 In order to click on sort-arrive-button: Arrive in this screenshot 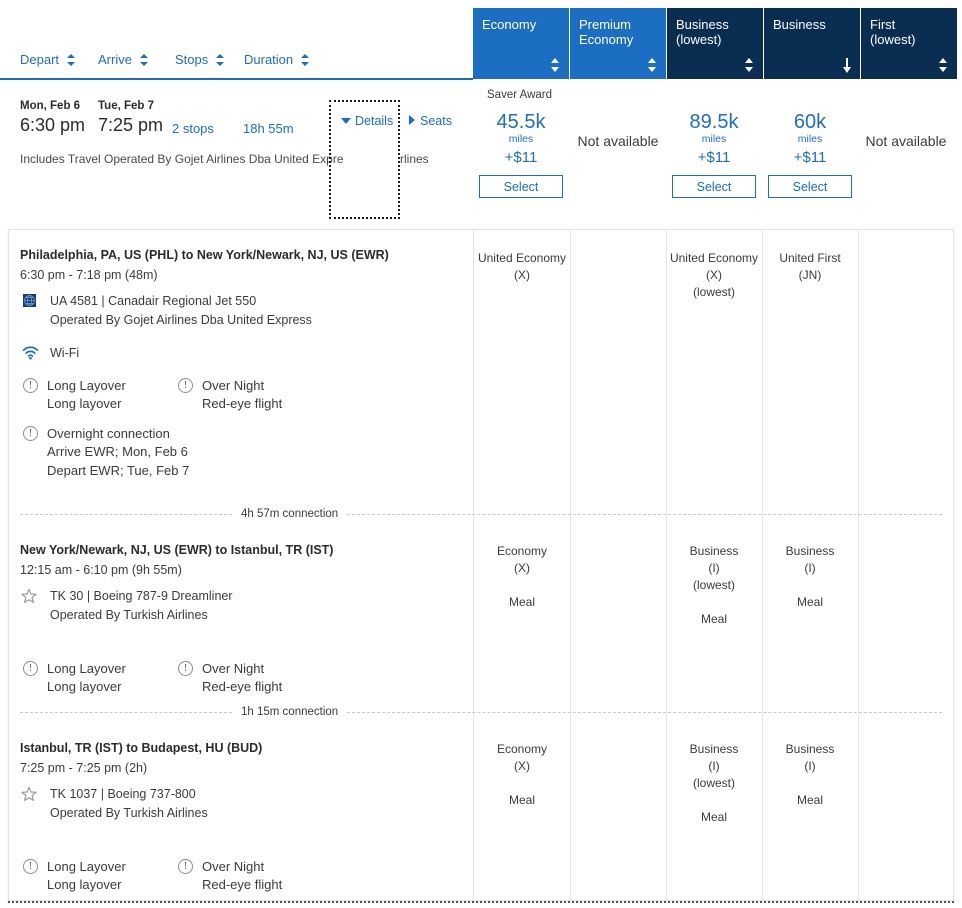, I will do `click(123, 59)`.